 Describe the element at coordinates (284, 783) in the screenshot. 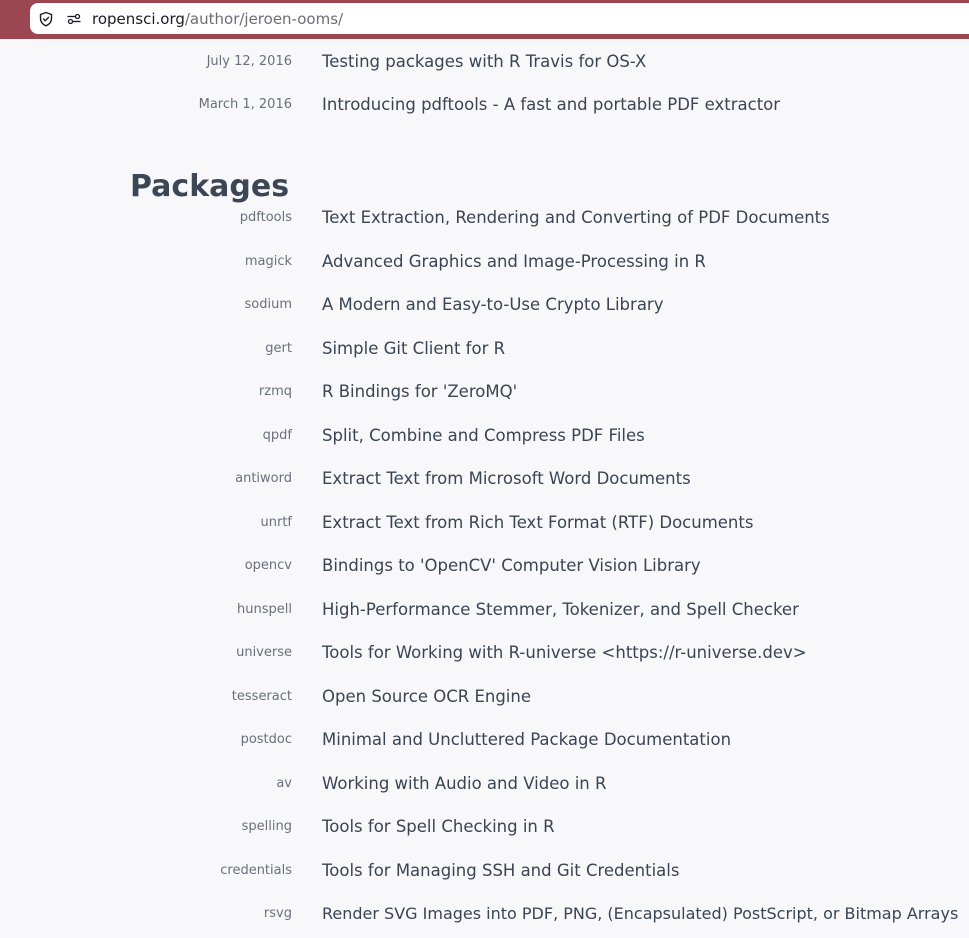

I see `package-name: av` at that location.